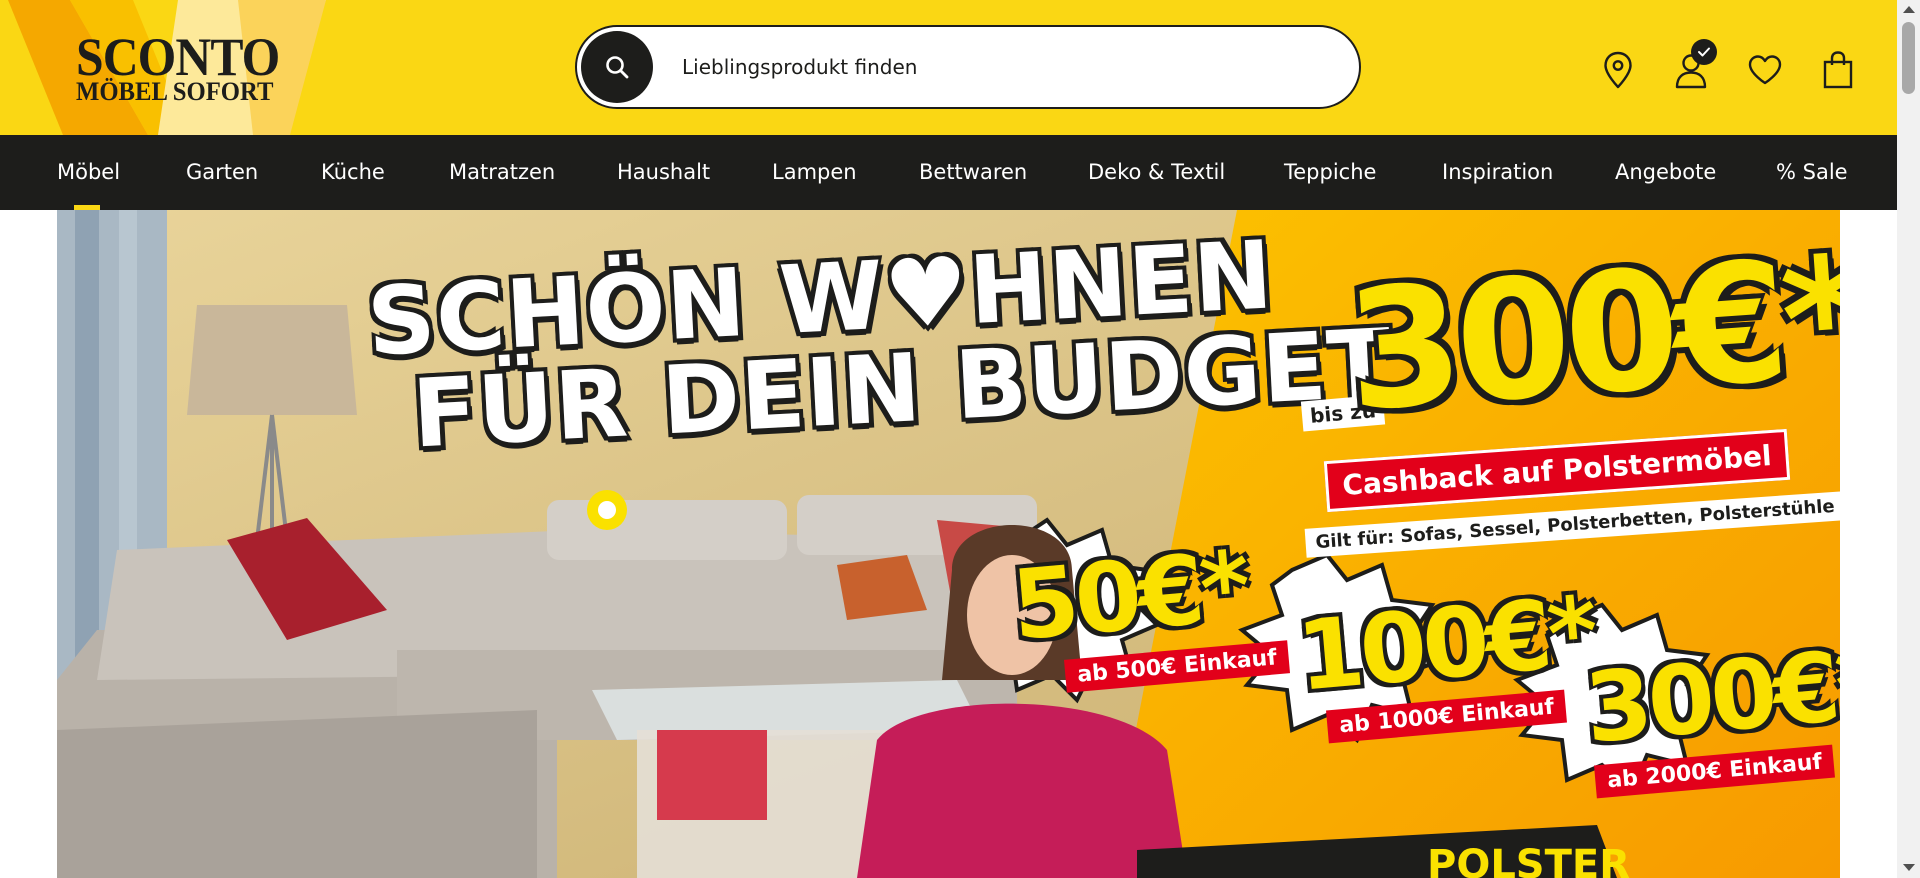 This screenshot has height=878, width=1920. Describe the element at coordinates (168, 67) in the screenshot. I see `sconto-logo: SCONTO MÖBEL SOFORT` at that location.